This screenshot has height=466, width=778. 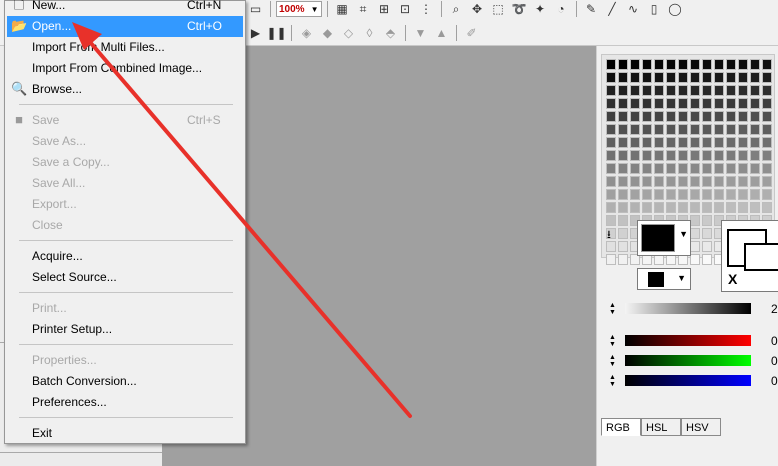 What do you see at coordinates (441, 33) in the screenshot?
I see `move-up-icon: ▲` at bounding box center [441, 33].